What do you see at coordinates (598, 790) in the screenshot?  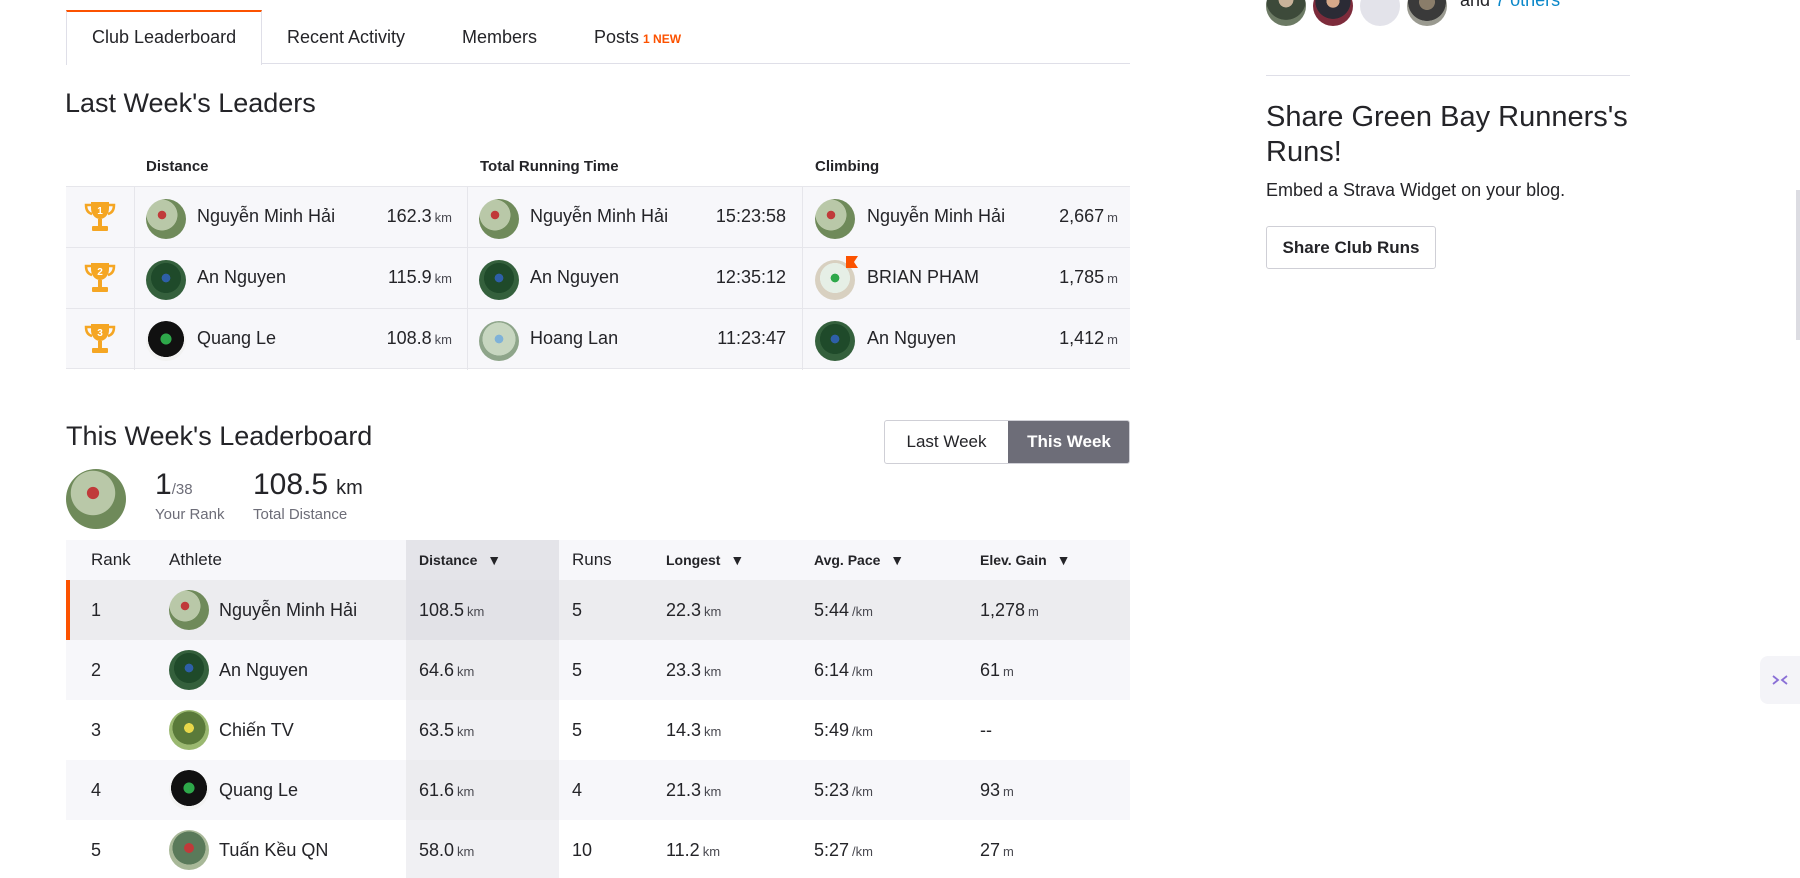 I see `table-row: 4 Quang Le 61.6 km 4 21.3 km 5:23/km 93 m` at bounding box center [598, 790].